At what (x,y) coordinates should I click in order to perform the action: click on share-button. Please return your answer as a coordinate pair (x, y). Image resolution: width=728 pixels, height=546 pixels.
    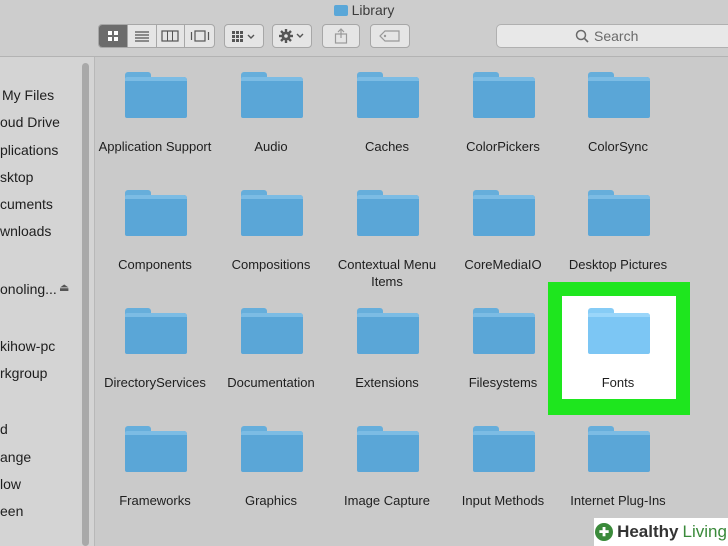
    Looking at the image, I should click on (341, 36).